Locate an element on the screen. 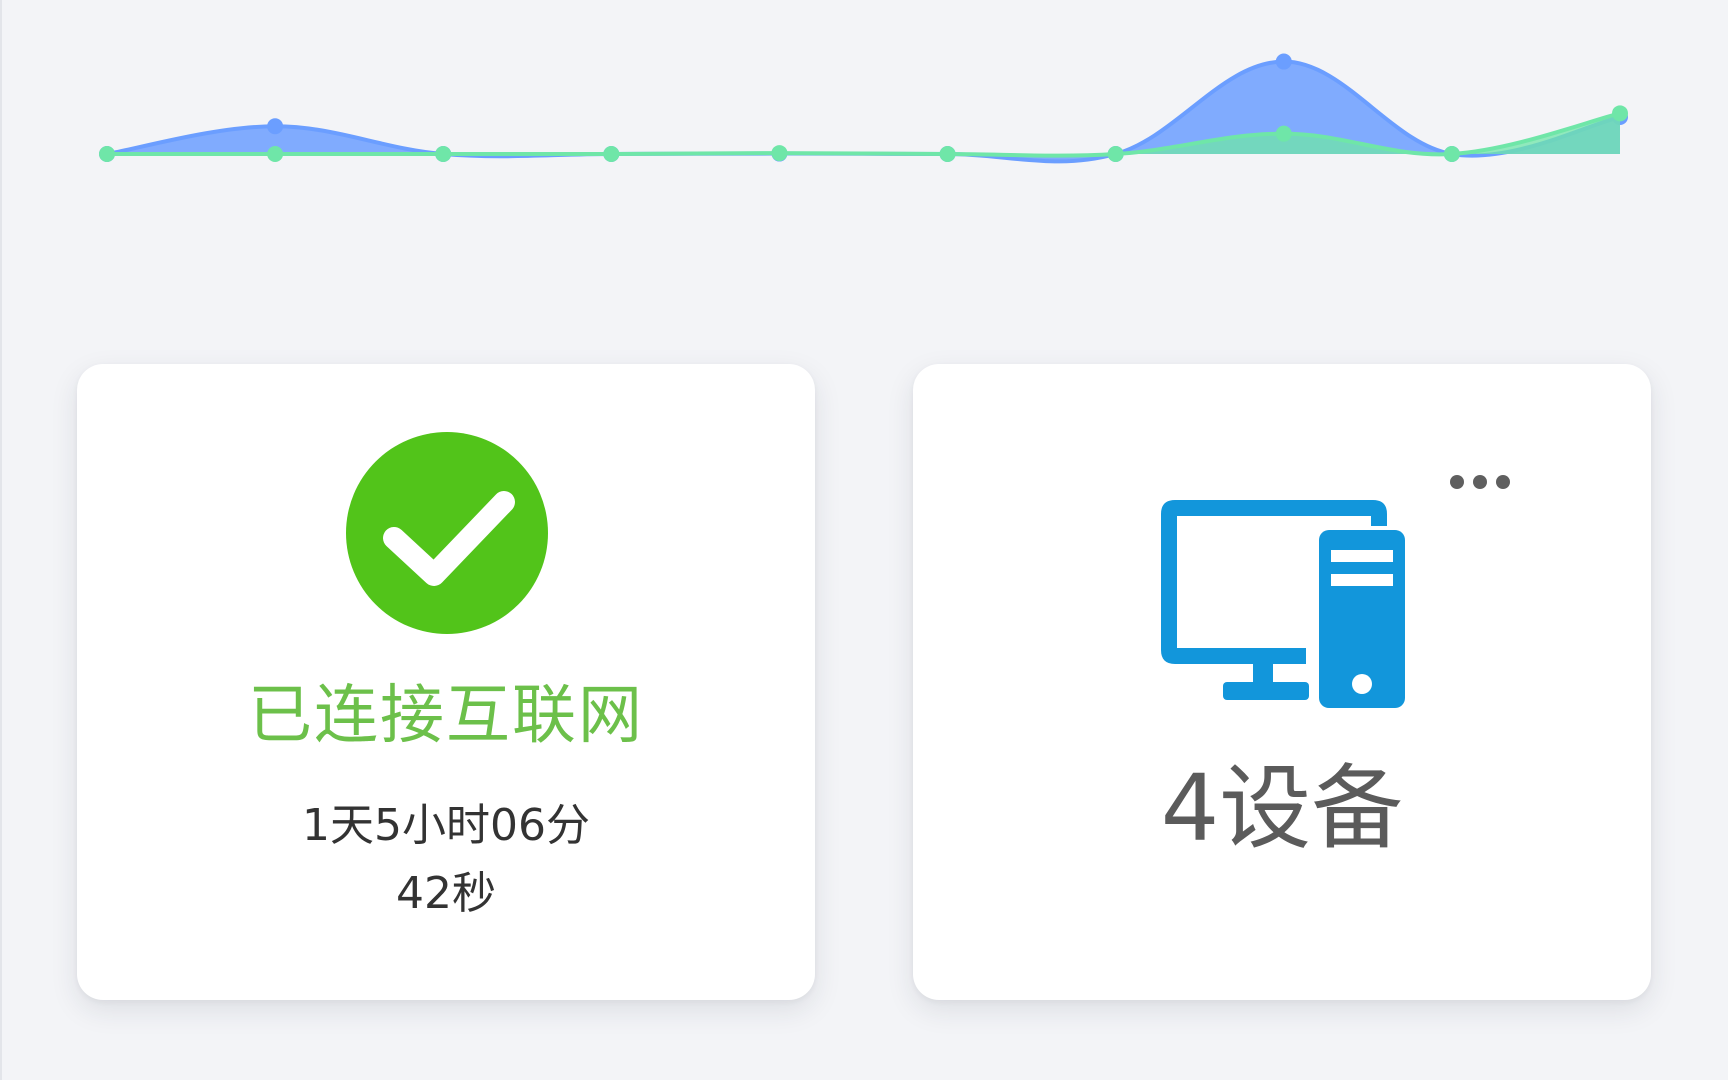 The width and height of the screenshot is (1728, 1080). computer-icon is located at coordinates (1283, 604).